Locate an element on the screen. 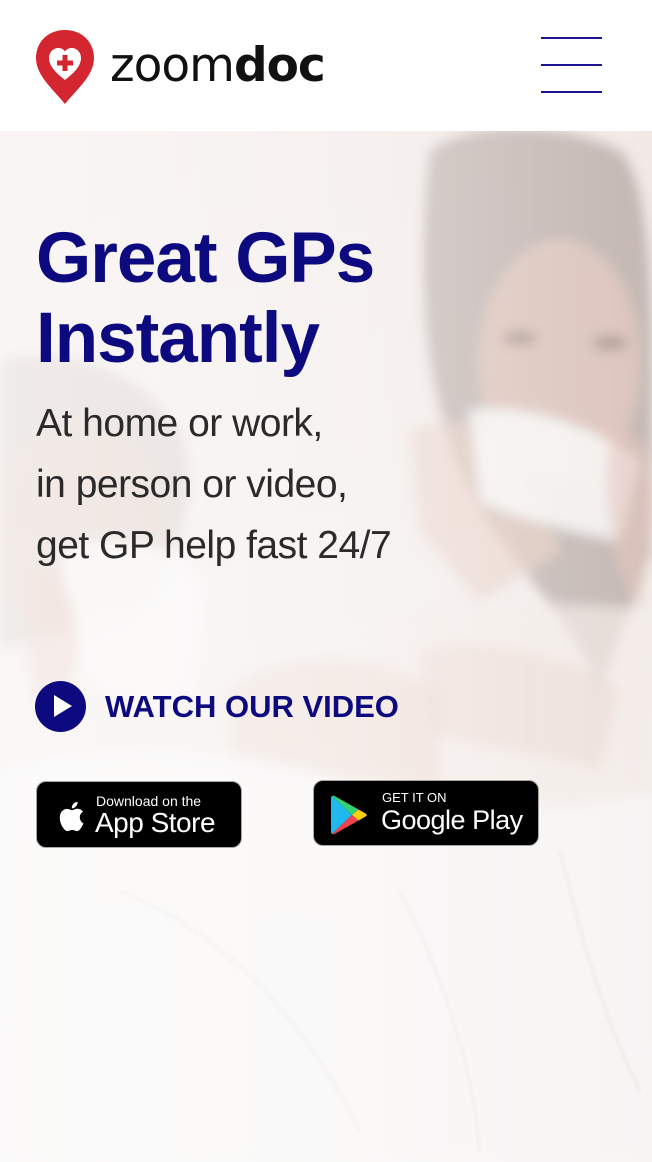 The width and height of the screenshot is (652, 1162). hero-subtitle-line: get GP help fast 24/7 is located at coordinates (214, 545).